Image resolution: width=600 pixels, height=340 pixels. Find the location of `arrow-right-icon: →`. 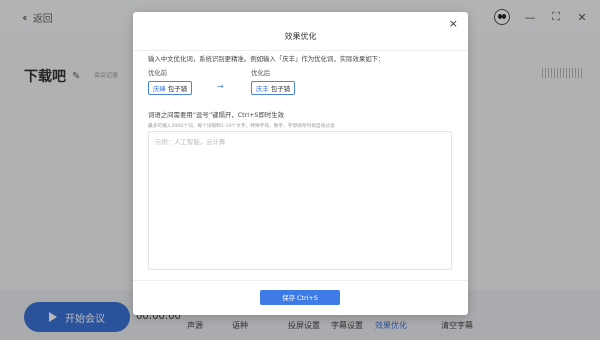

arrow-right-icon: → is located at coordinates (220, 86).